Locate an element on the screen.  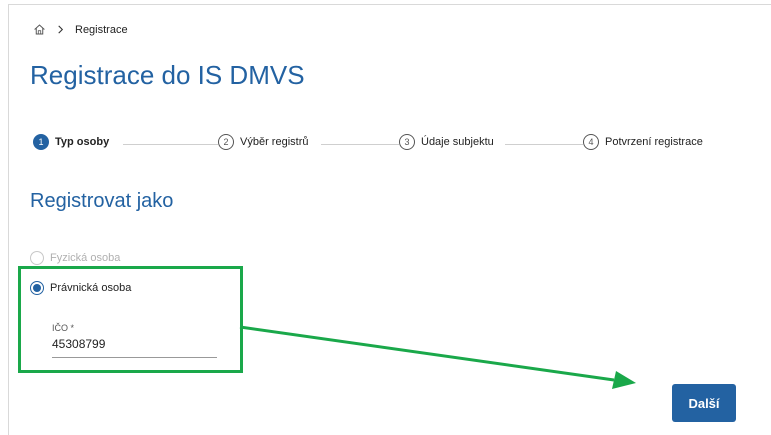
page-title: Registrace do IS DMVS is located at coordinates (167, 75).